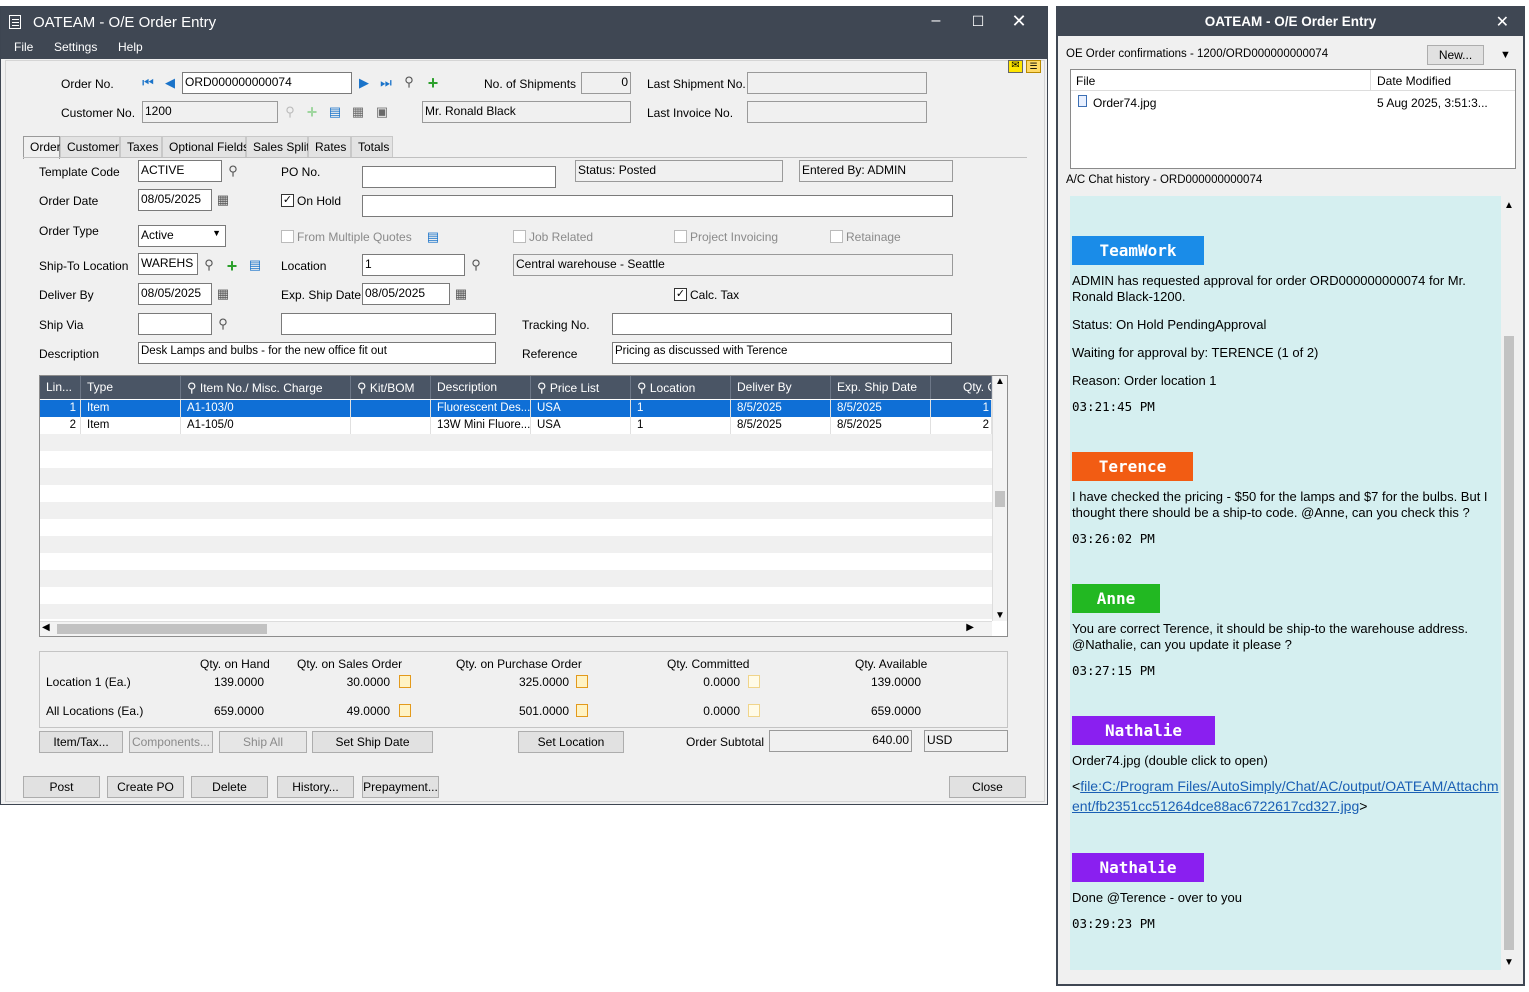 The width and height of the screenshot is (1529, 992). I want to click on close-window-button: ✕, so click(1019, 21).